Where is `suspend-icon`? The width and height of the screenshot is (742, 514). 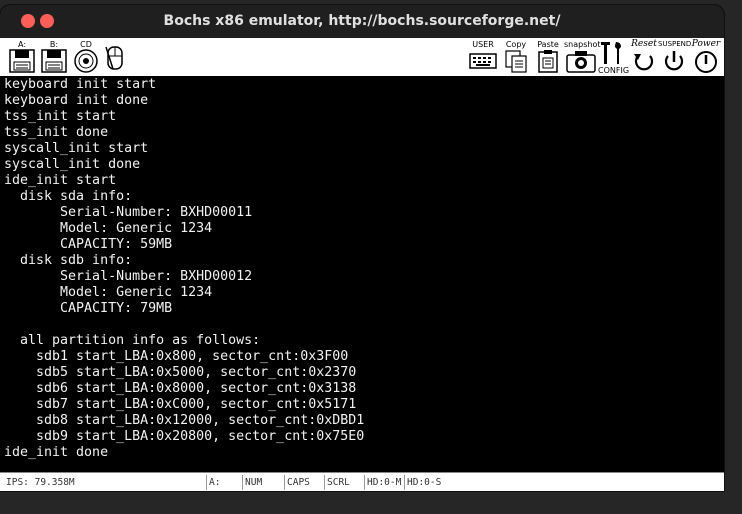
suspend-icon is located at coordinates (674, 61).